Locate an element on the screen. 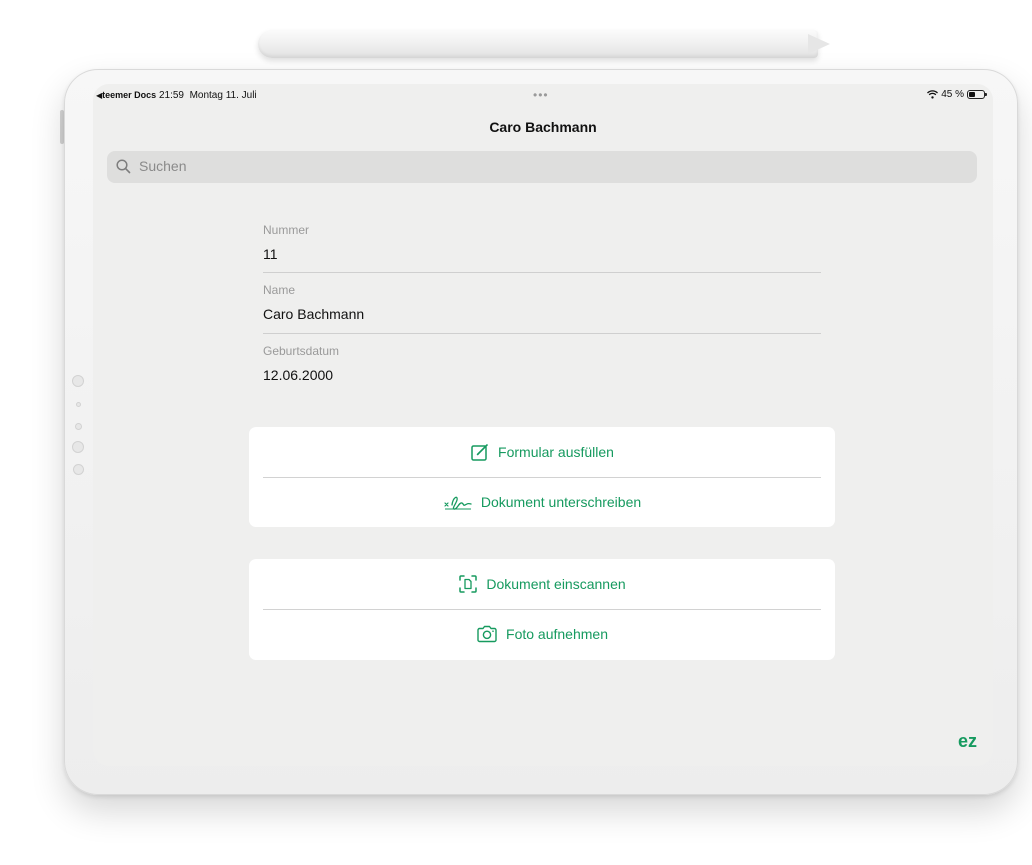 This screenshot has height=865, width=1032. wifi-icon is located at coordinates (933, 94).